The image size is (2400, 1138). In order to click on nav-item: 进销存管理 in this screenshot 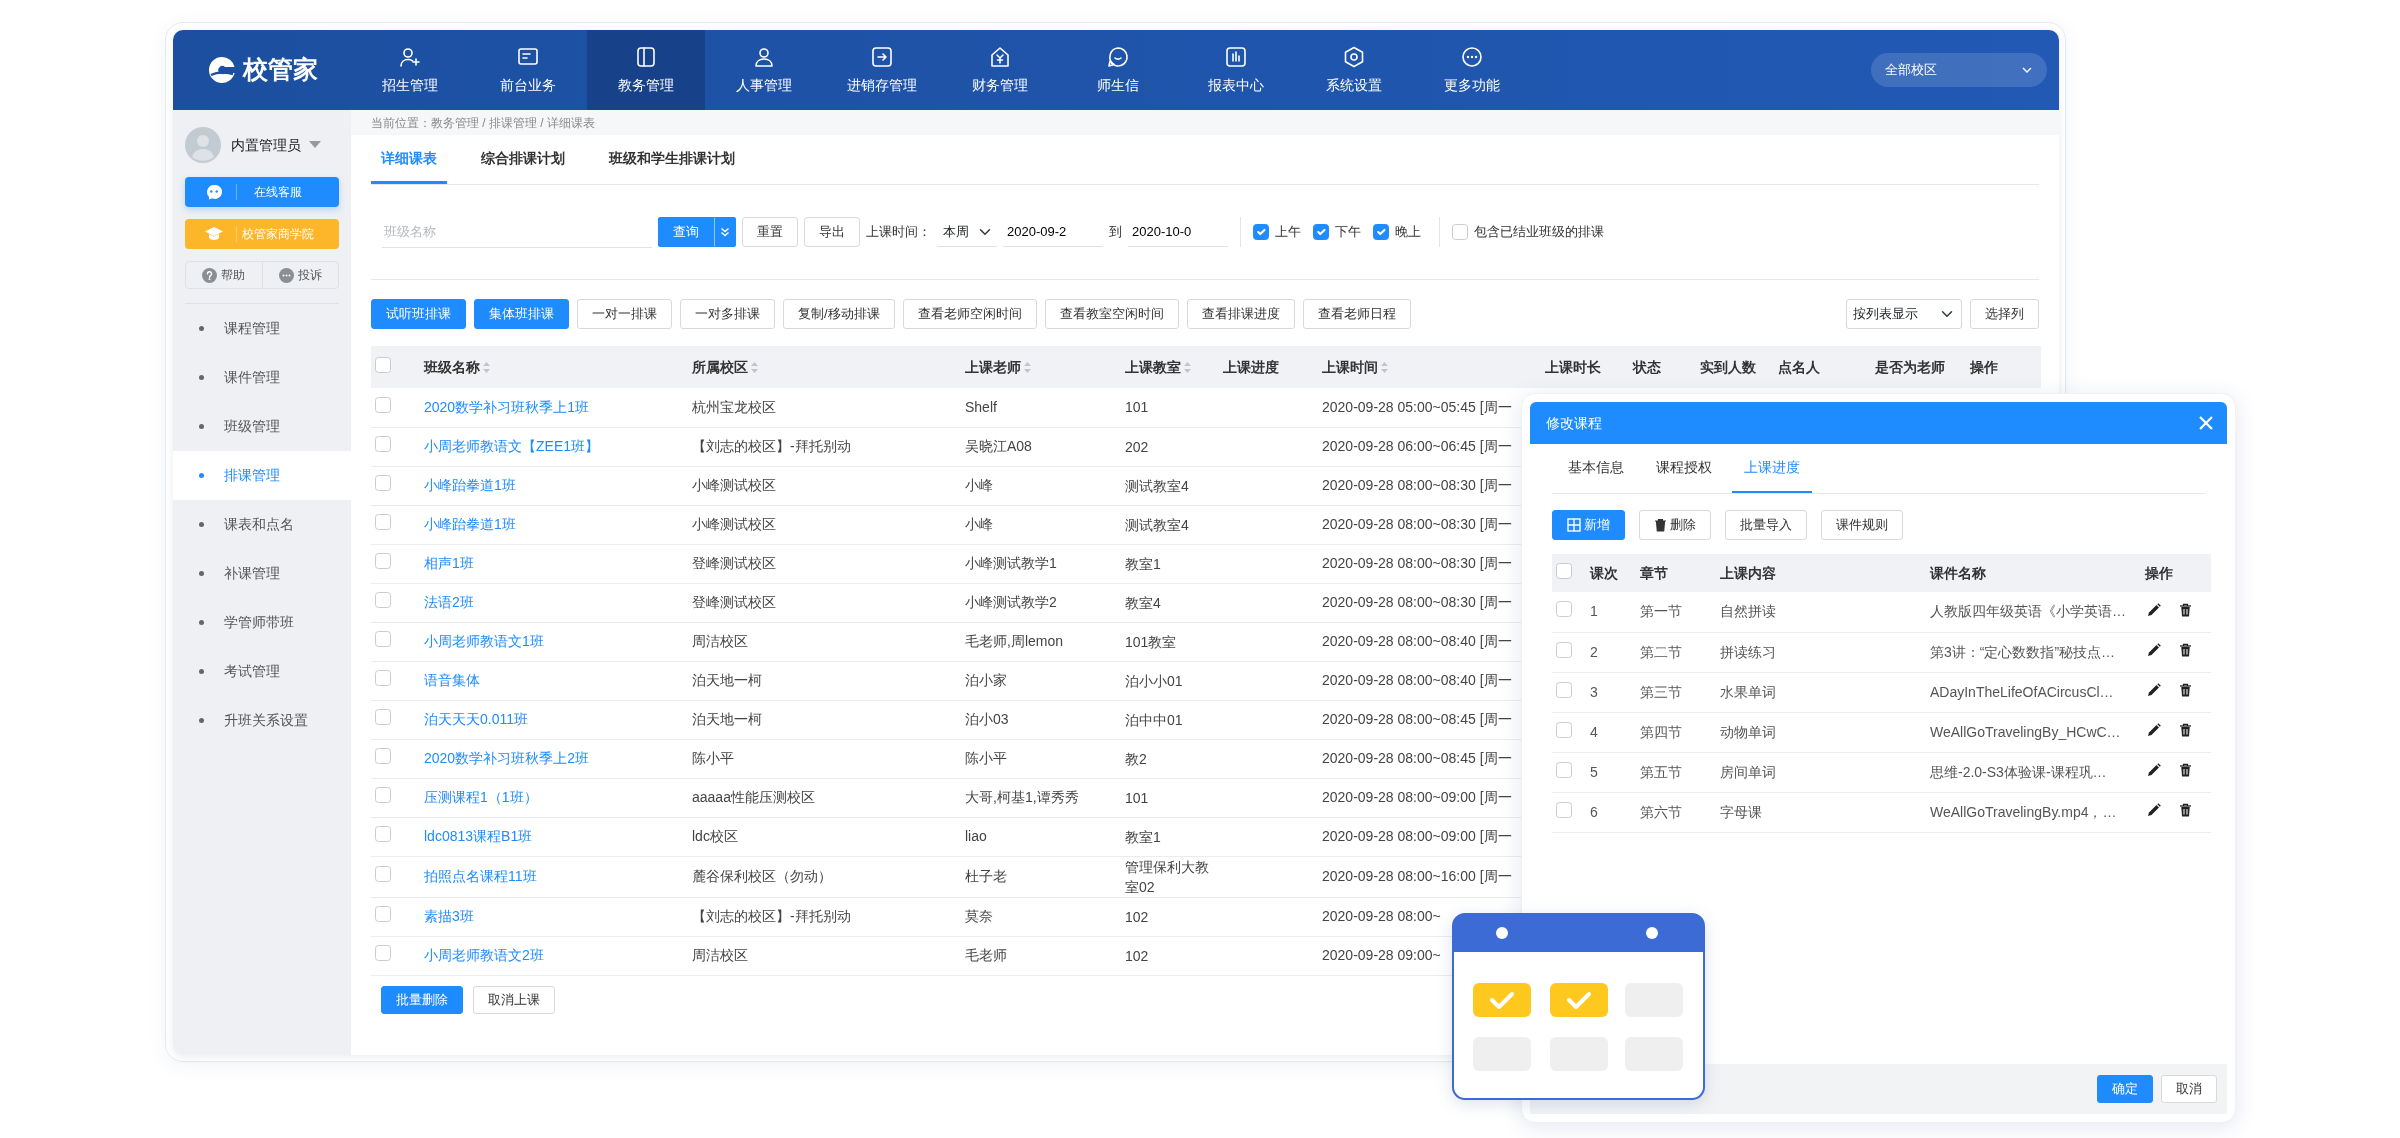, I will do `click(882, 70)`.